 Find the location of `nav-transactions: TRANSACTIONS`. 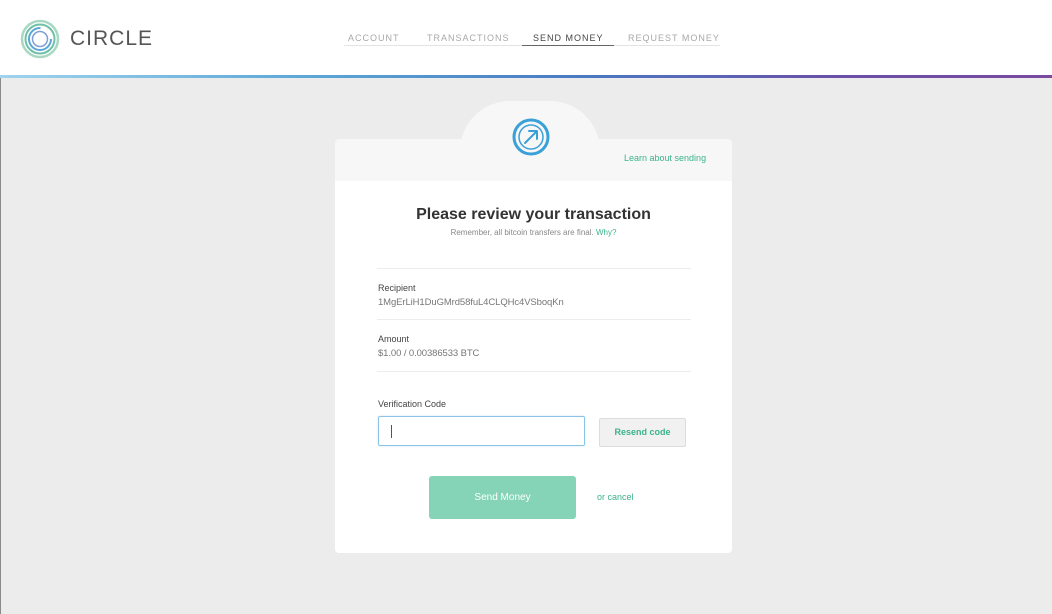

nav-transactions: TRANSACTIONS is located at coordinates (468, 38).